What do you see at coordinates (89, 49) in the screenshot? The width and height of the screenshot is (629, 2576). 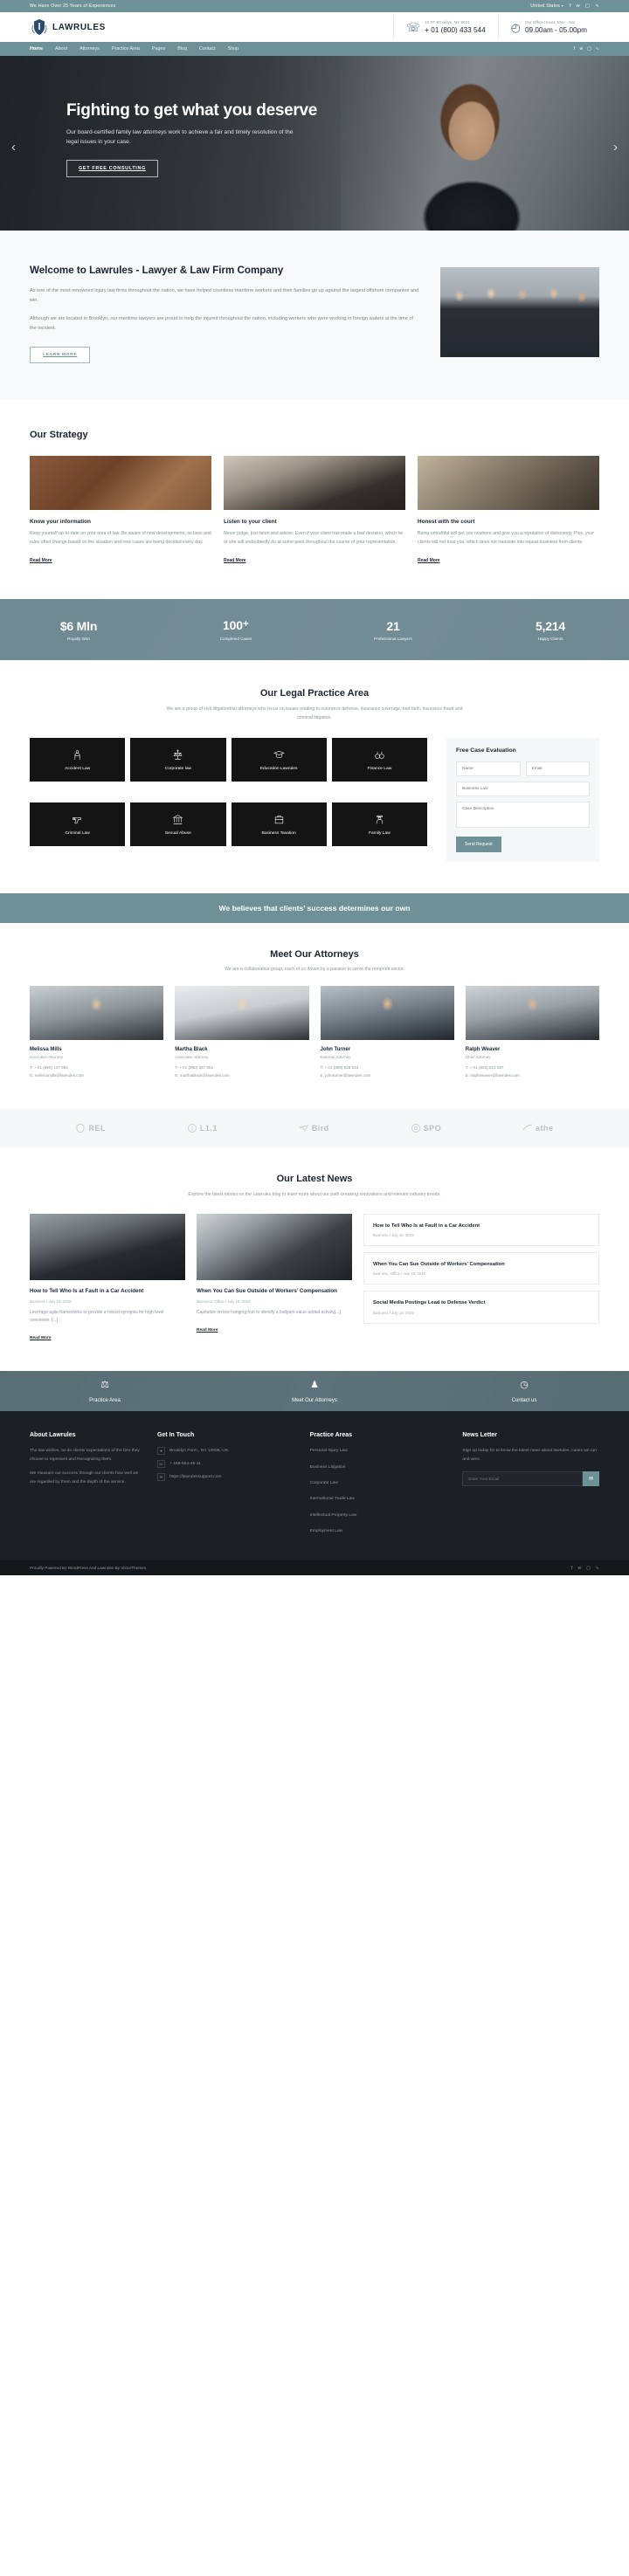 I see `nav-item-attorneys: Attorneys` at bounding box center [89, 49].